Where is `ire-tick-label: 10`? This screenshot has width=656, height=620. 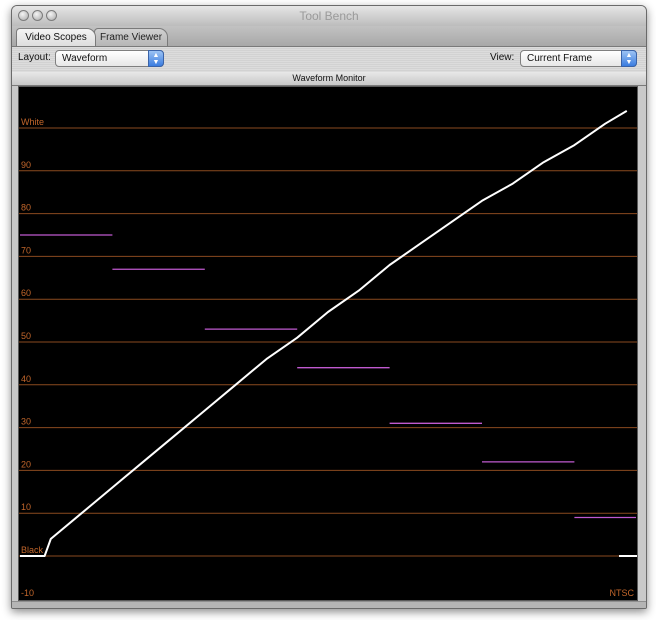
ire-tick-label: 10 is located at coordinates (26, 507).